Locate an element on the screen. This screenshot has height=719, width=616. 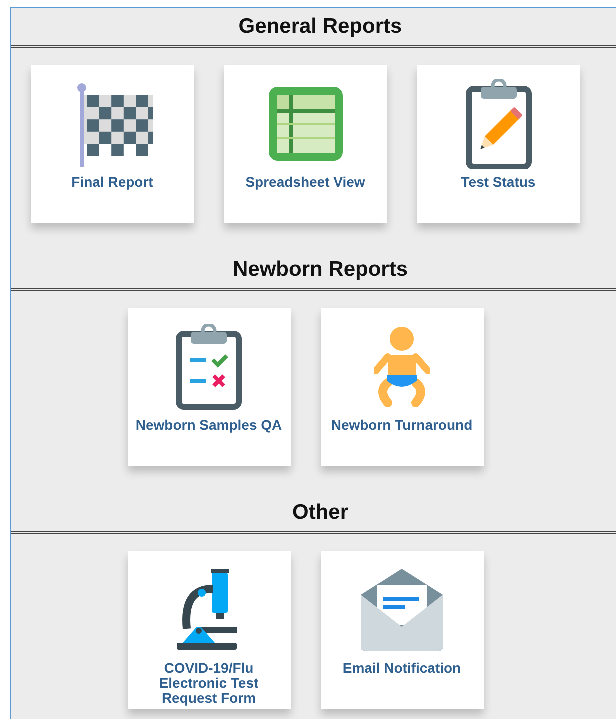
report-tile: Email Notification is located at coordinates (402, 630).